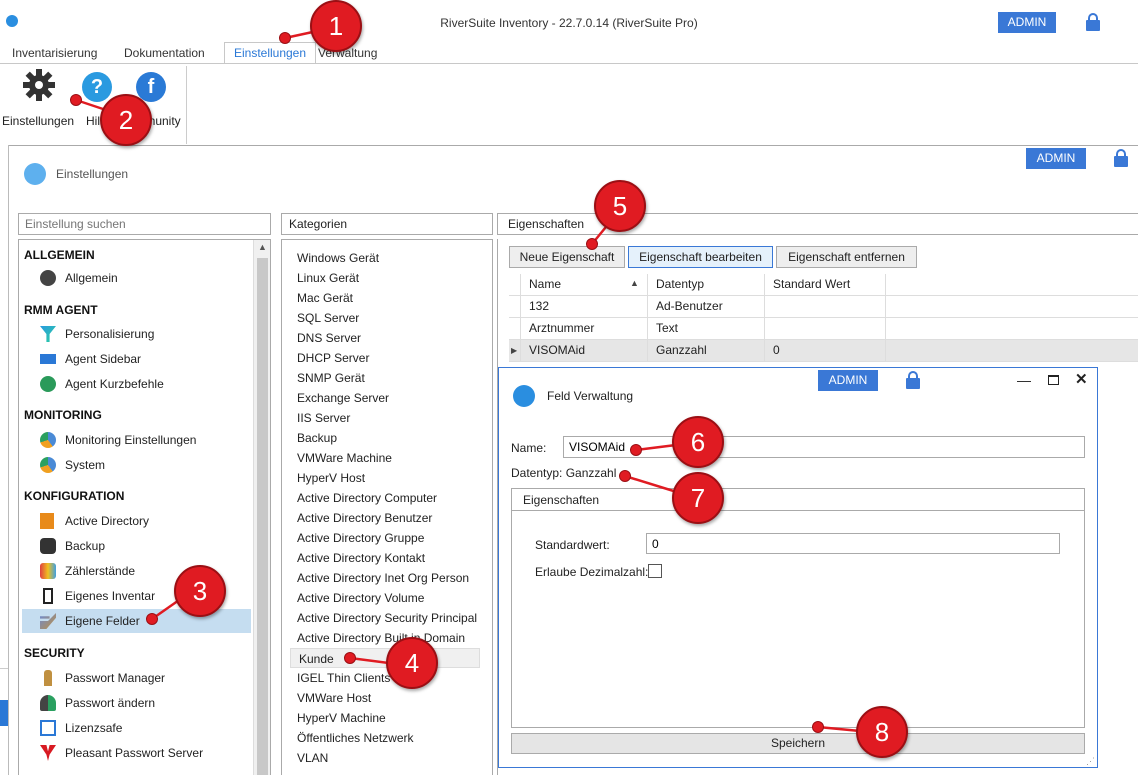 This screenshot has height=775, width=1138. I want to click on callout-8: 8, so click(882, 732).